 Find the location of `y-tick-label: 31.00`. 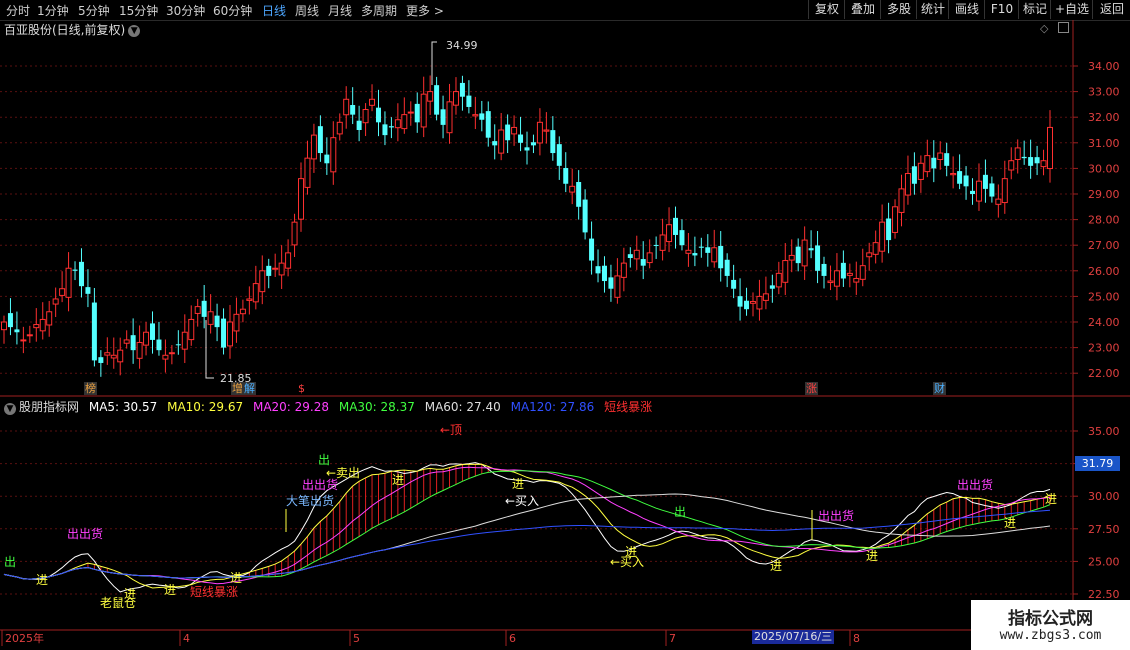

y-tick-label: 31.00 is located at coordinates (1104, 143).